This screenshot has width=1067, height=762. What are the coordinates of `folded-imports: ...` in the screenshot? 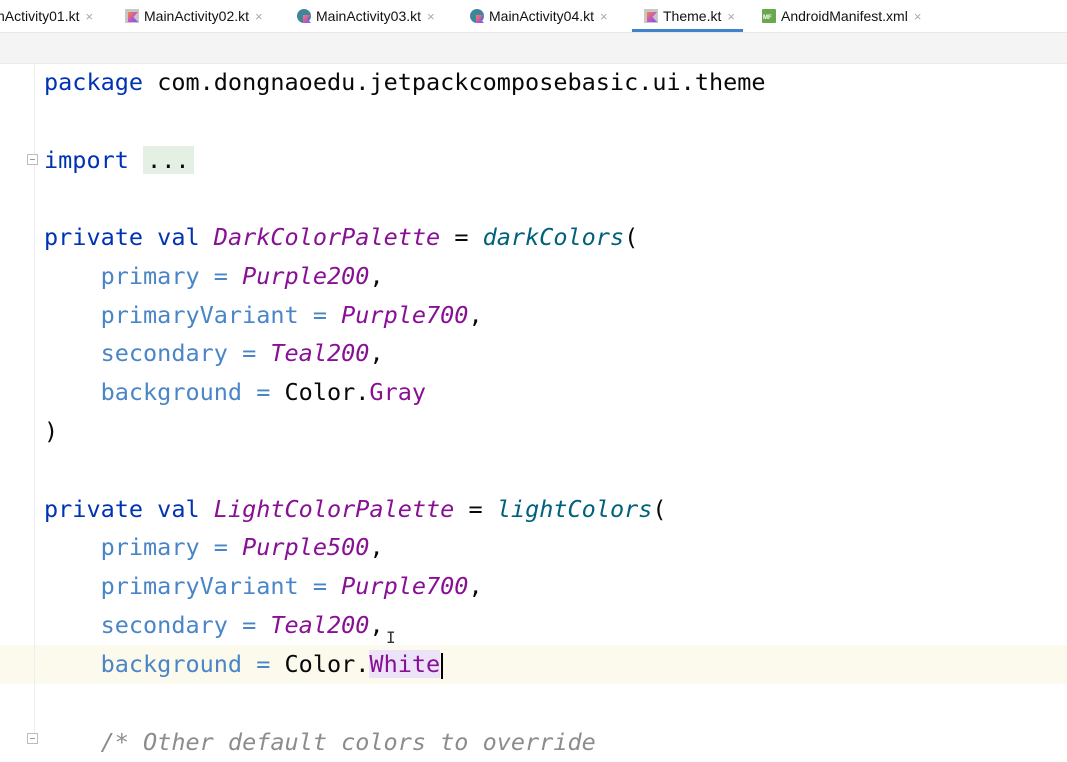 It's located at (168, 160).